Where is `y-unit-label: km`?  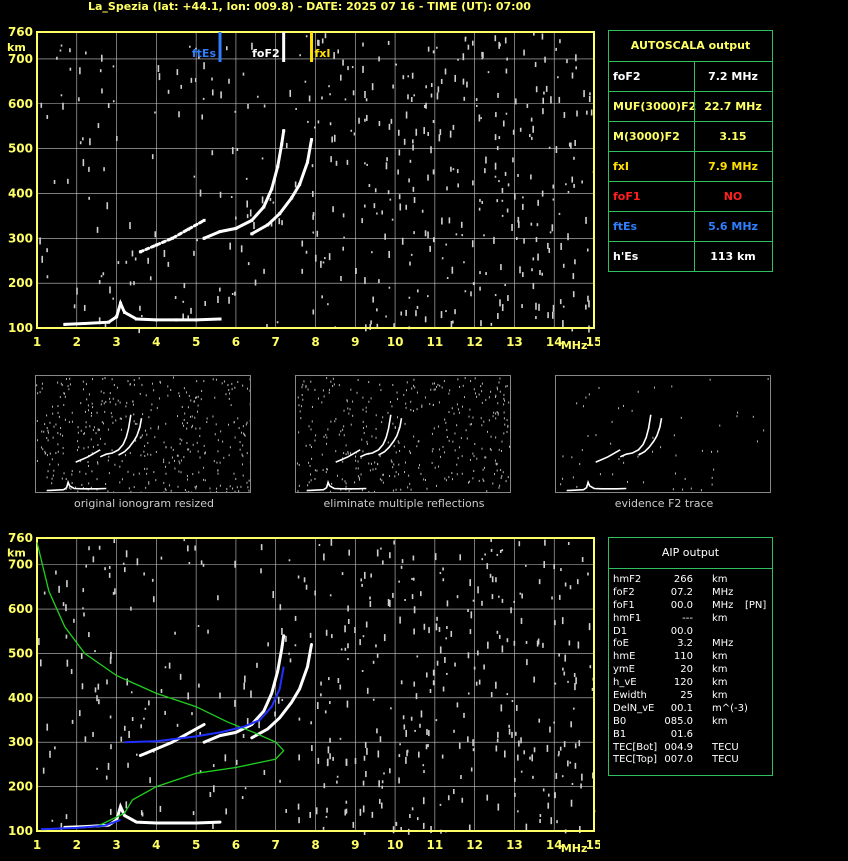 y-unit-label: km is located at coordinates (16, 47).